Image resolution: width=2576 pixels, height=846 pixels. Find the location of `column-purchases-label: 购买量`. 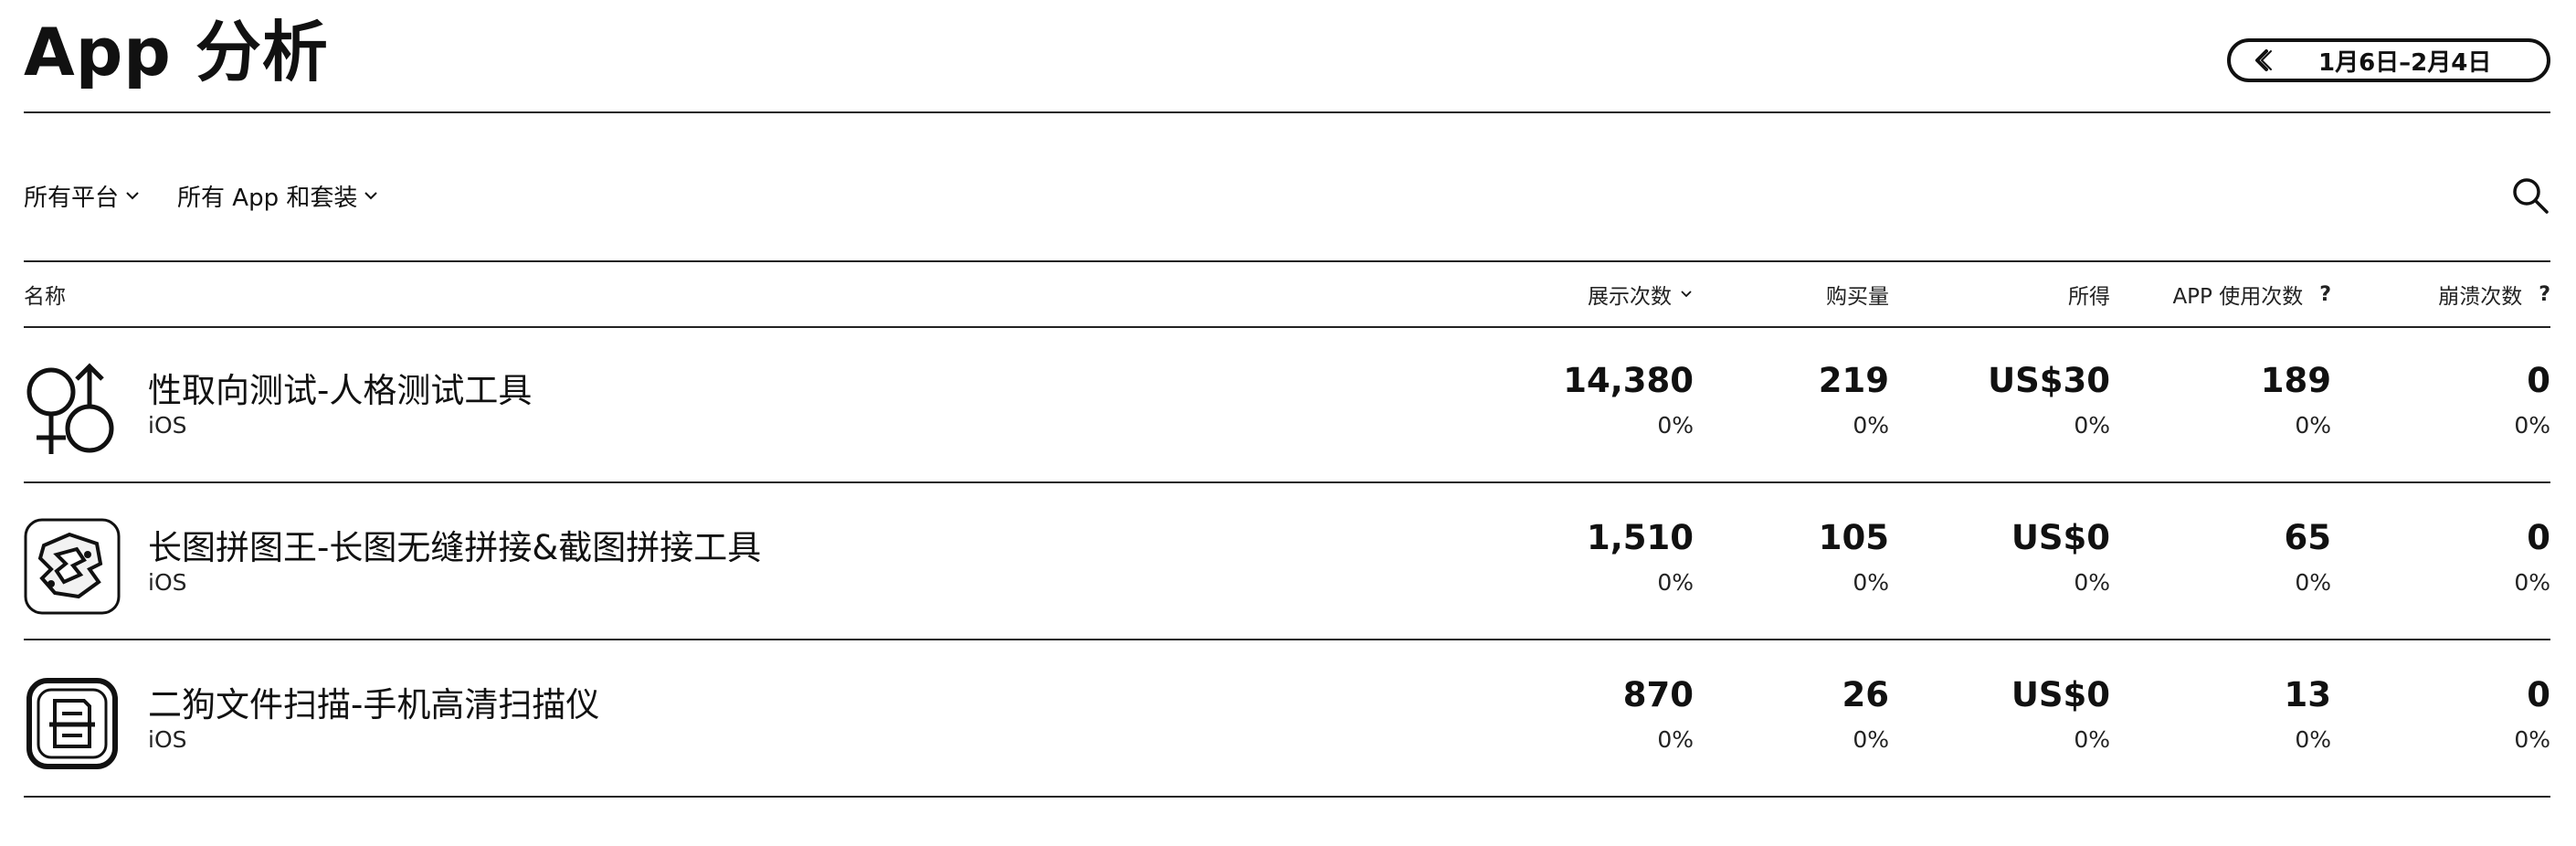

column-purchases-label: 购买量 is located at coordinates (1857, 297).